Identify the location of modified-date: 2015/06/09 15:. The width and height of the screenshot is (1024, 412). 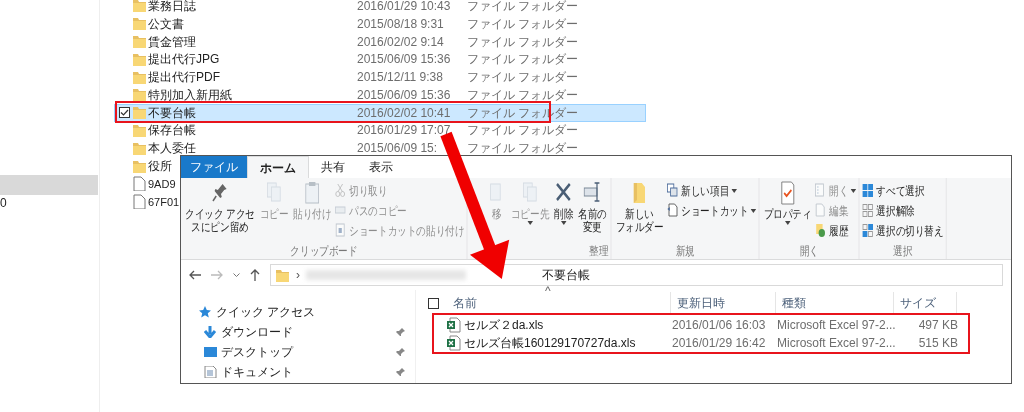
(398, 149).